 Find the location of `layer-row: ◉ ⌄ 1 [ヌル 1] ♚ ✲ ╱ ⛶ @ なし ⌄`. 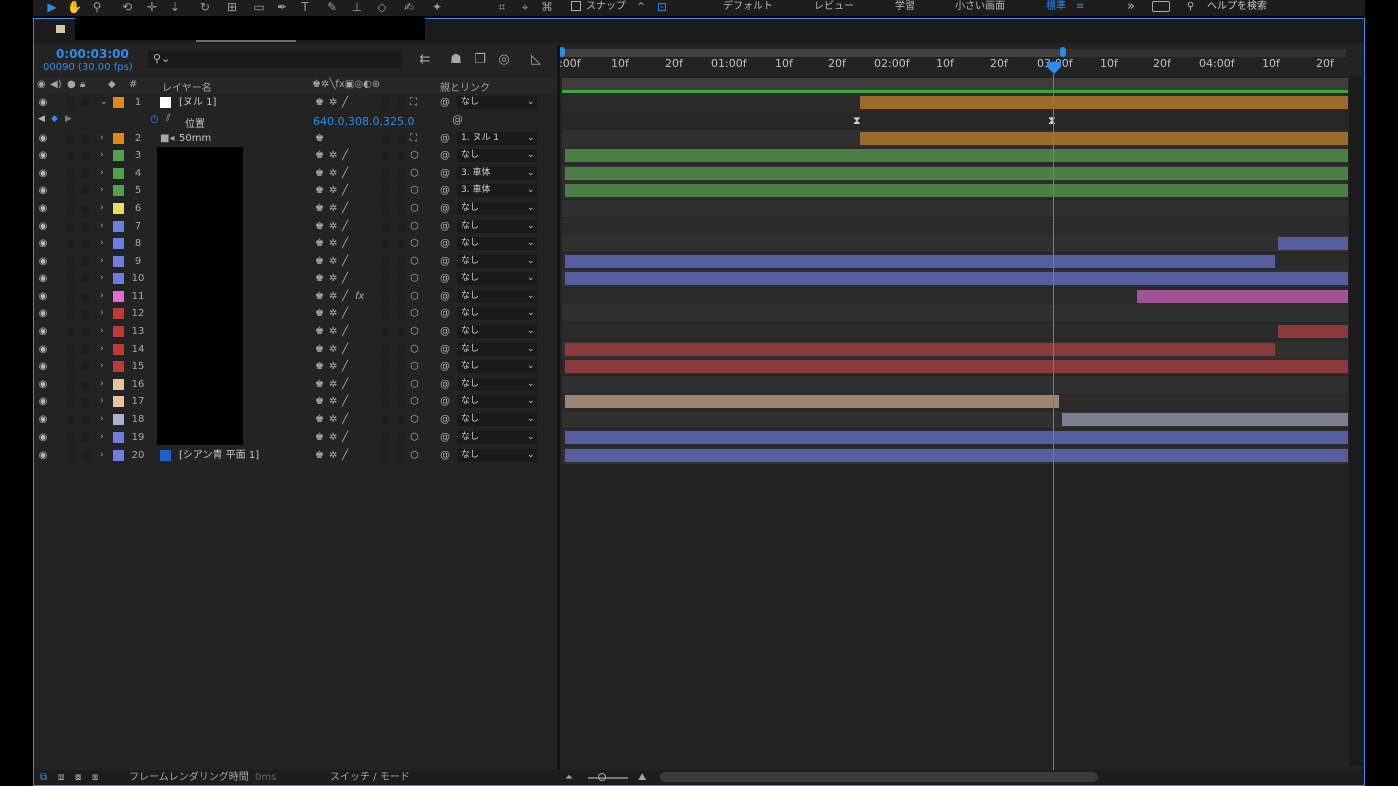

layer-row: ◉ ⌄ 1 [ヌル 1] ♚ ✲ ╱ ⛶ @ なし ⌄ is located at coordinates (296, 102).